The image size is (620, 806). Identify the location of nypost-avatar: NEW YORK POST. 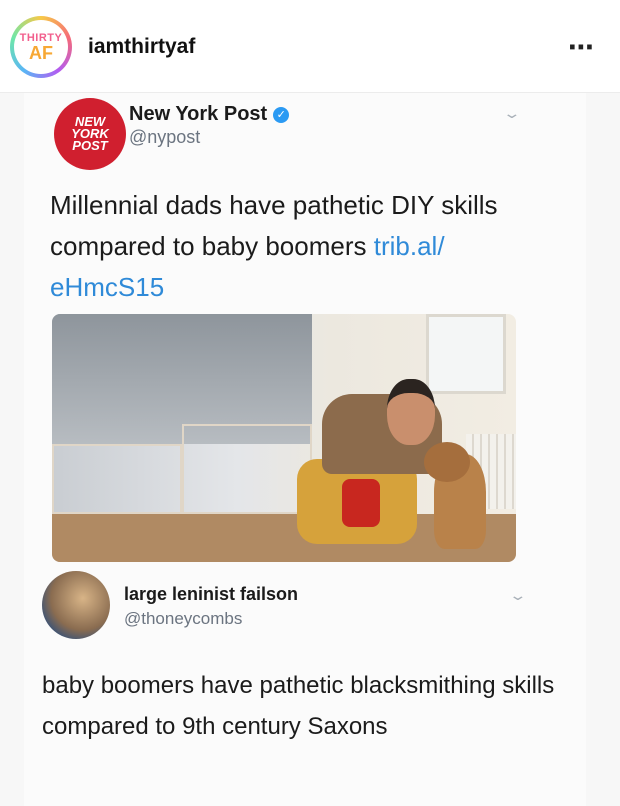
(90, 134).